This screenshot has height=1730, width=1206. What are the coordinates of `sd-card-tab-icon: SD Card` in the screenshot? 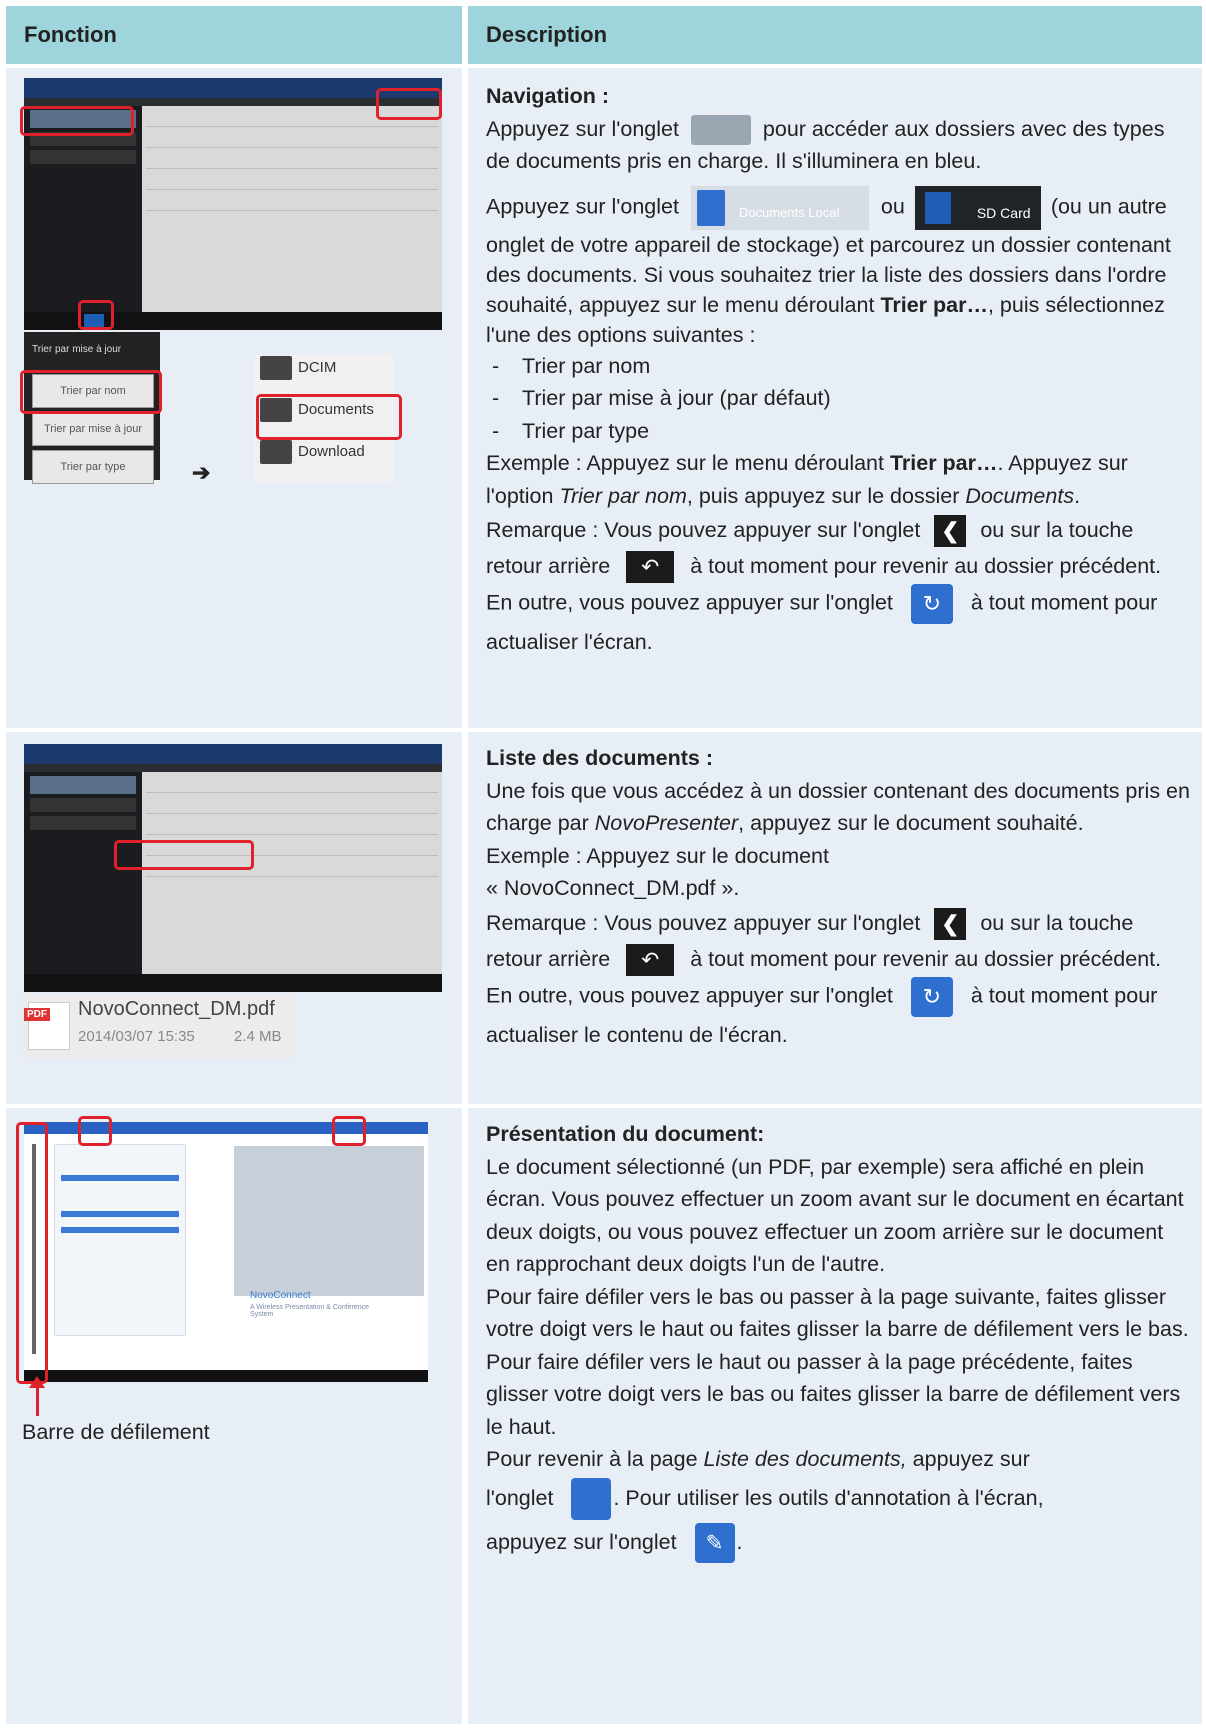 It's located at (977, 207).